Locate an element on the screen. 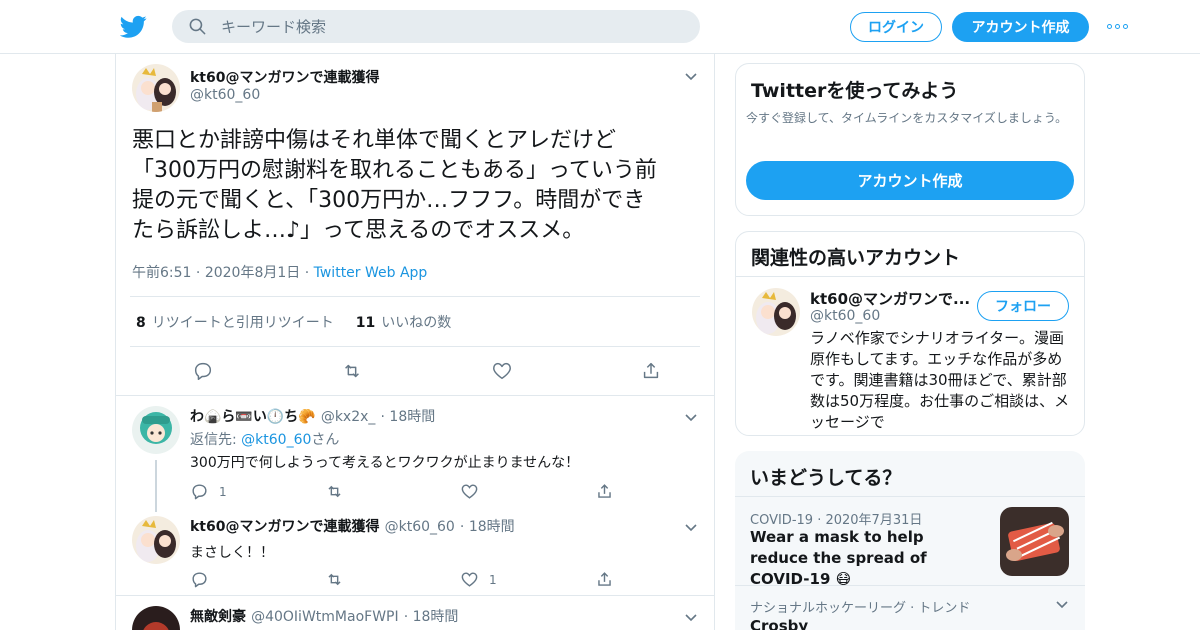 This screenshot has width=1200, height=630. tweet-stats: 8 リツイートと引用リツイート 11 いいねの数 is located at coordinates (293, 322).